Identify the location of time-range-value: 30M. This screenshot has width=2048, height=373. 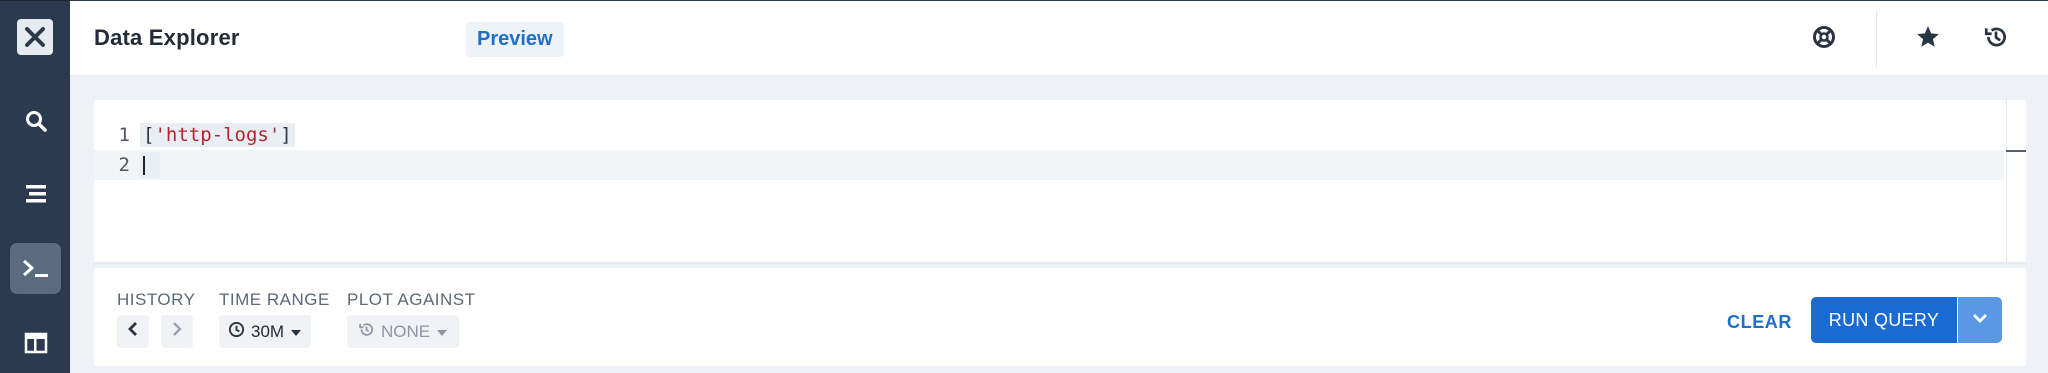
(268, 331).